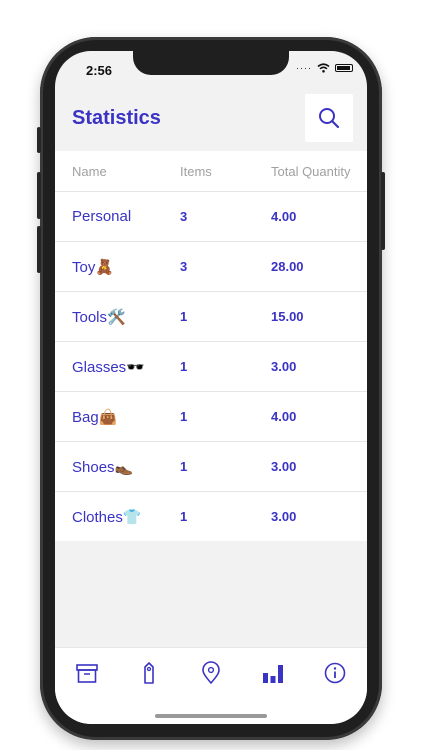  What do you see at coordinates (39, 249) in the screenshot?
I see `volume-down-button` at bounding box center [39, 249].